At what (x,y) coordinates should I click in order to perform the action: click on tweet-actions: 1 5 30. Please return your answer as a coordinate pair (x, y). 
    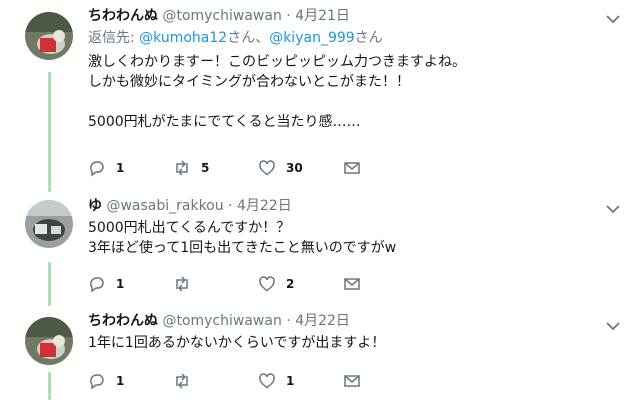
    Looking at the image, I should click on (258, 168).